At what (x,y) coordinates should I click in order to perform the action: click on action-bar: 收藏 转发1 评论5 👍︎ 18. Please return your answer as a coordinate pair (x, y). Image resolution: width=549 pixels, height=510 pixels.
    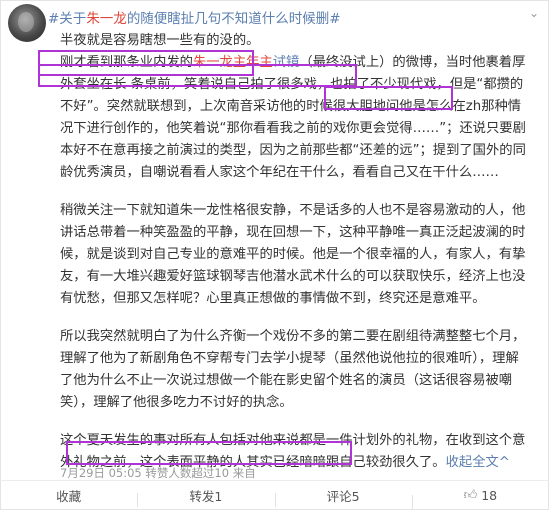
    Looking at the image, I should click on (274, 495).